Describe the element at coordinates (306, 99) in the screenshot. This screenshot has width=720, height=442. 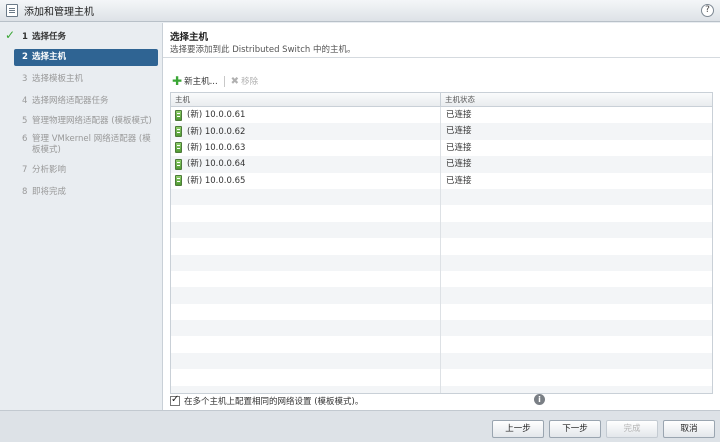
I see `column-host: 主机` at that location.